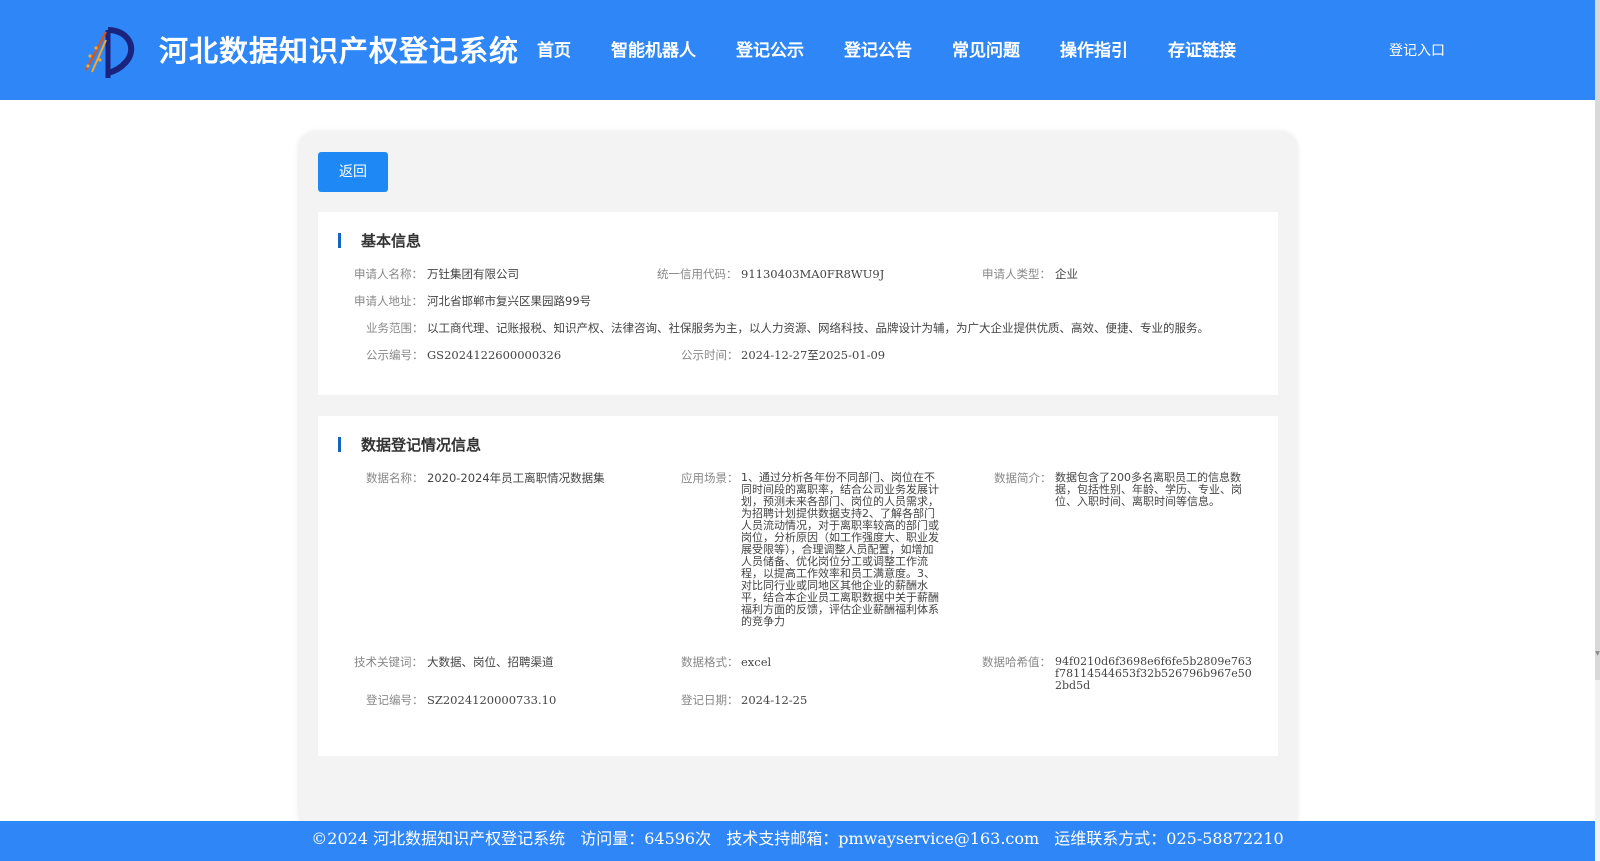  What do you see at coordinates (770, 49) in the screenshot?
I see `nav-publicity: 登记公示` at bounding box center [770, 49].